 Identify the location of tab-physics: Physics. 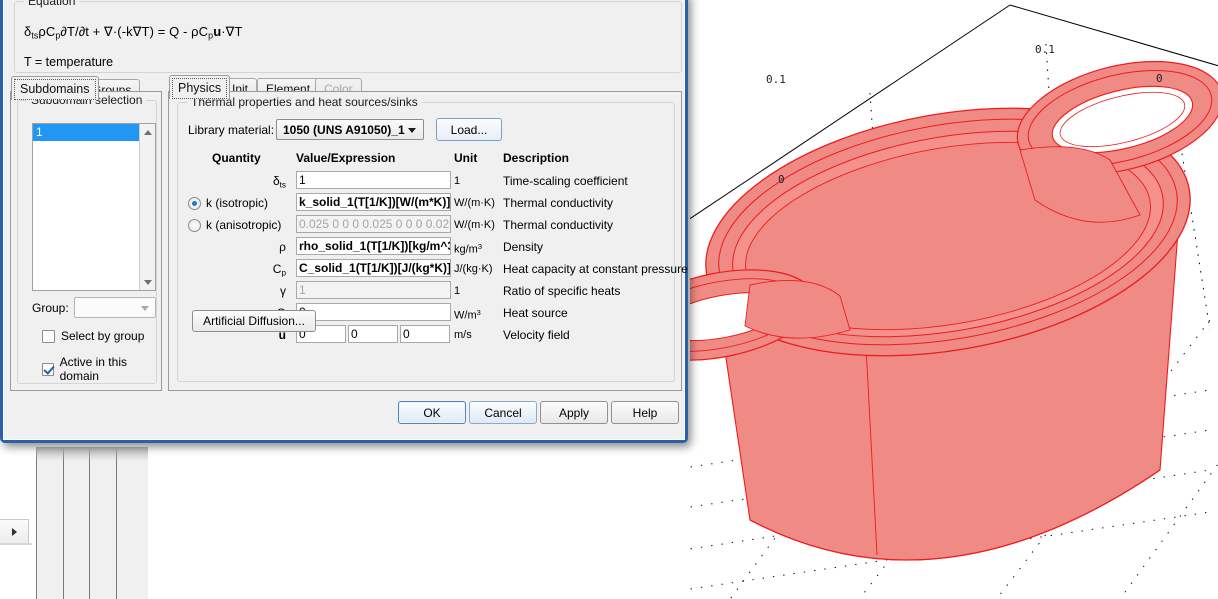
(200, 87).